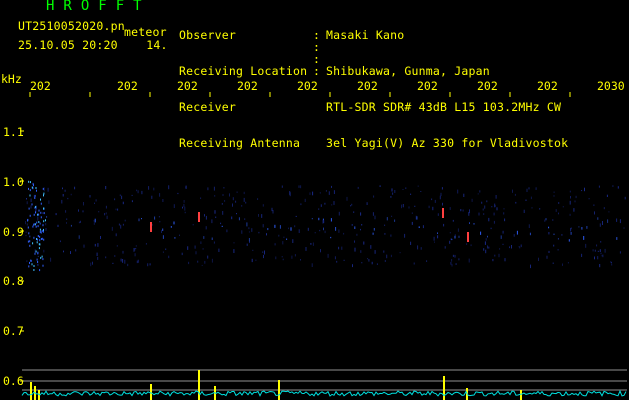 The height and width of the screenshot is (400, 629). Describe the element at coordinates (68, 45) in the screenshot. I see `date-time: 25.10.05 20:20` at that location.